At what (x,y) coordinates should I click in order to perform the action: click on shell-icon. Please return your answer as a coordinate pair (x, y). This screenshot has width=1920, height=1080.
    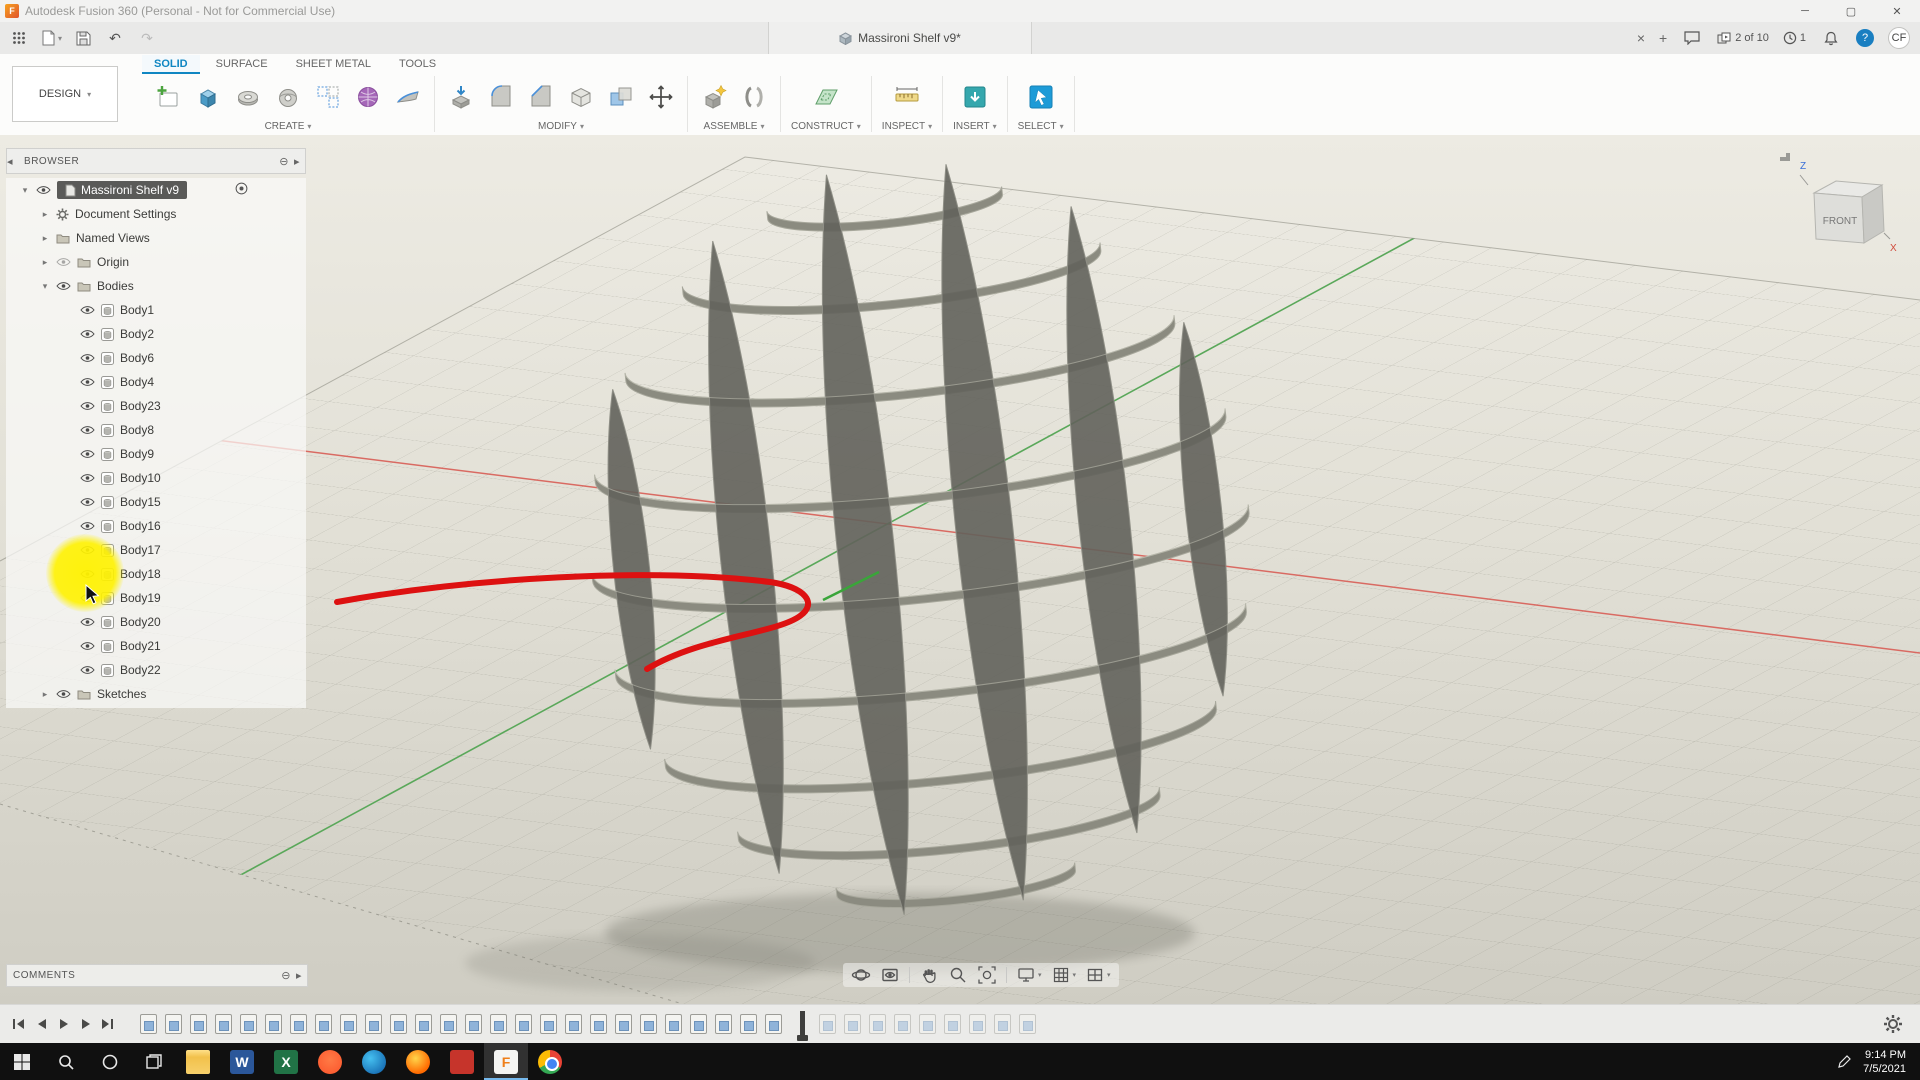
    Looking at the image, I should click on (581, 97).